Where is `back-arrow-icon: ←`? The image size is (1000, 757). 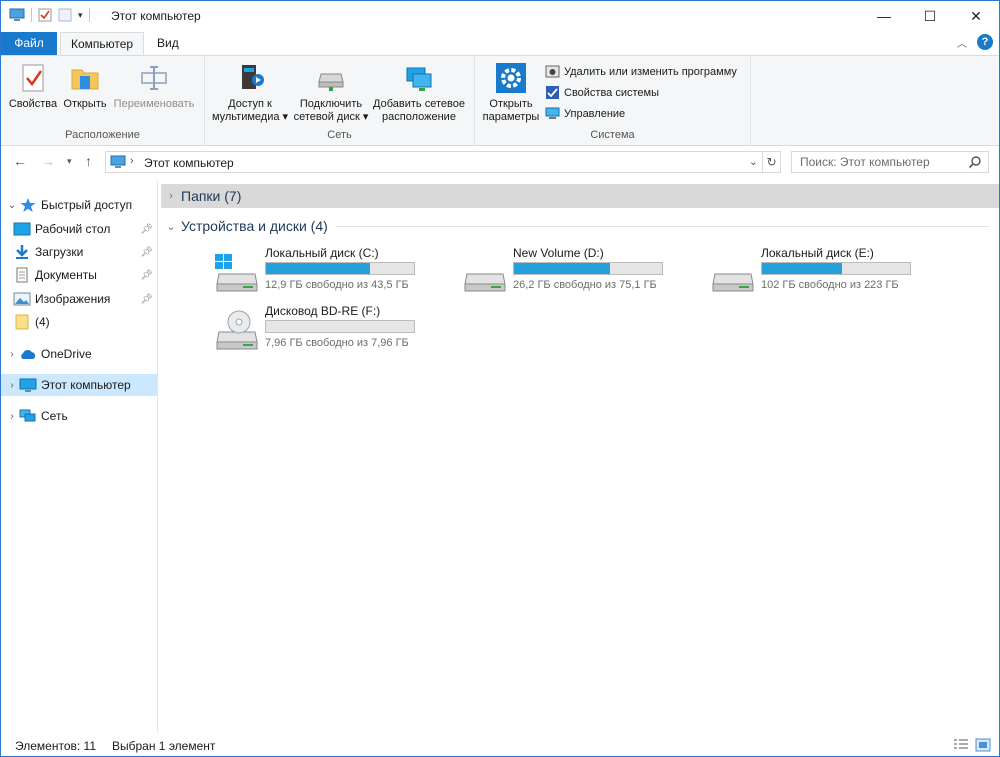
back-arrow-icon: ← is located at coordinates (20, 161).